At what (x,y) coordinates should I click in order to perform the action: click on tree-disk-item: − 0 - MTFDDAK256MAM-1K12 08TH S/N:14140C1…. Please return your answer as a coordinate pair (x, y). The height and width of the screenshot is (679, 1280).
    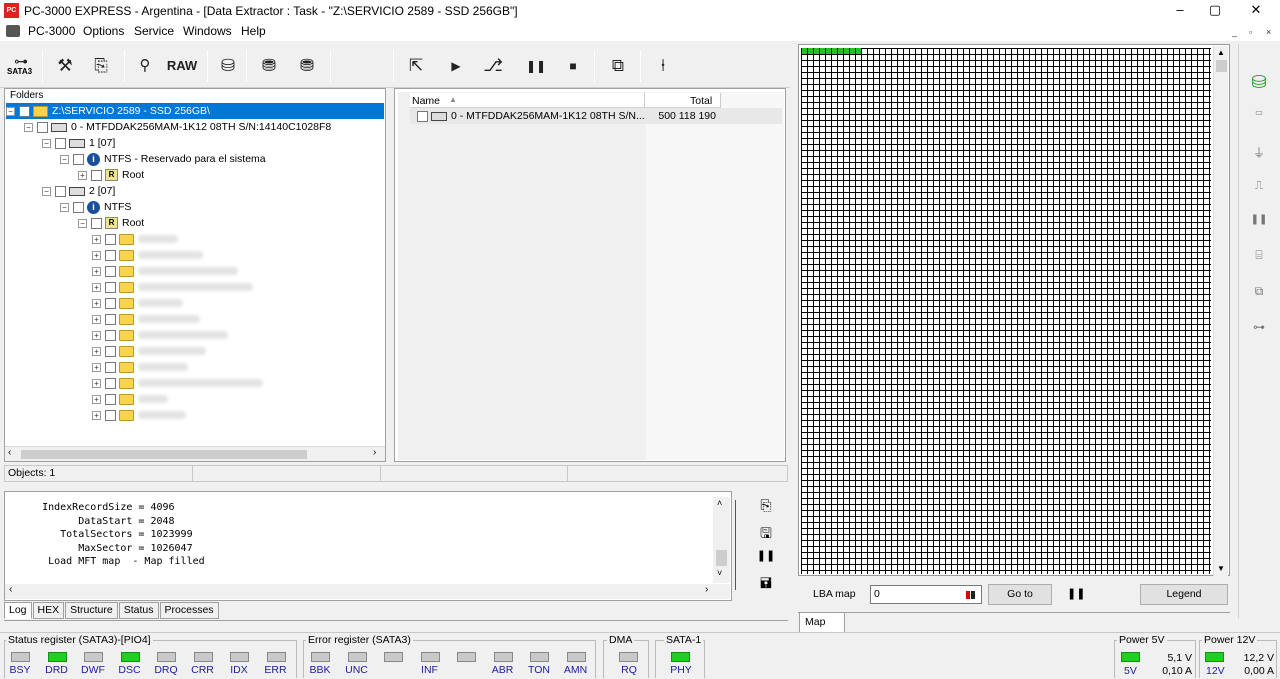
    Looking at the image, I should click on (177, 127).